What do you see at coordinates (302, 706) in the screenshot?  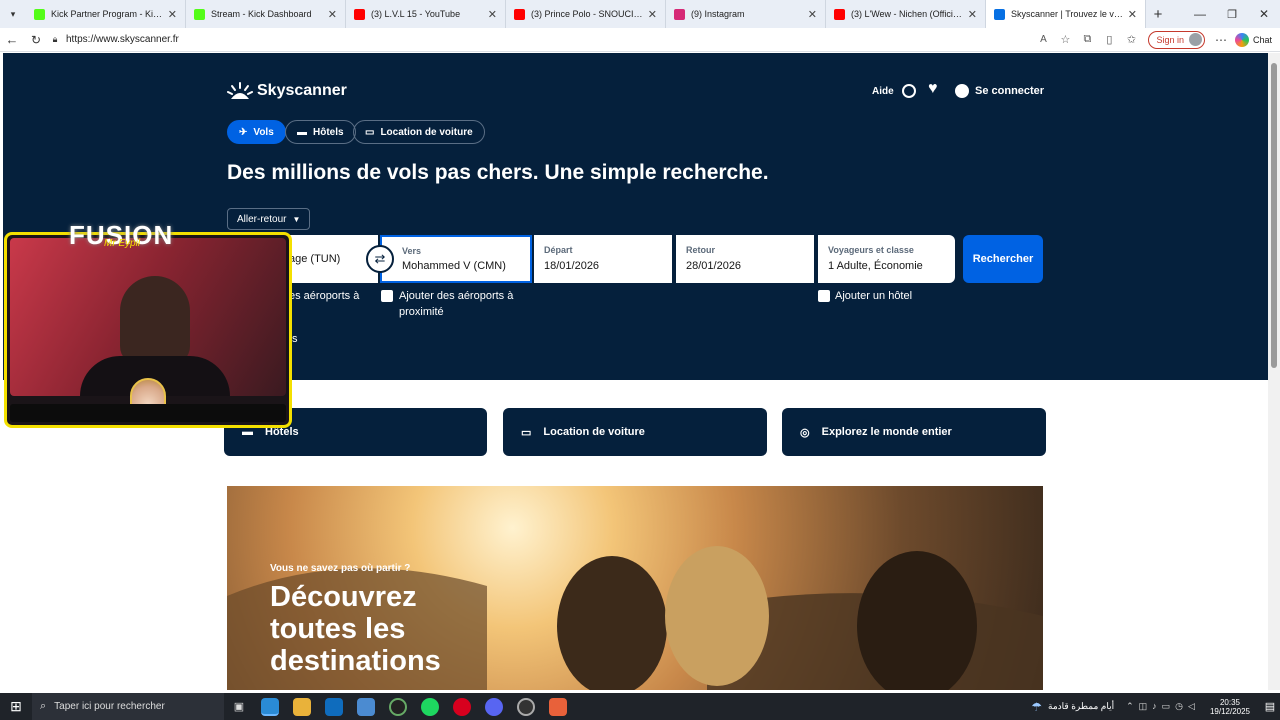 I see `file-explorer-taskbar-icon` at bounding box center [302, 706].